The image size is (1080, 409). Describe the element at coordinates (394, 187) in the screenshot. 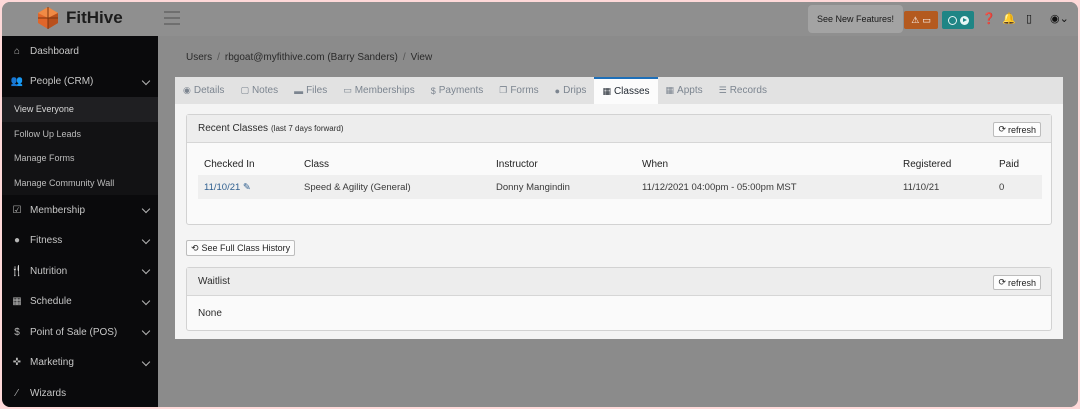

I see `class-cell: Speed & Agility (General)` at that location.